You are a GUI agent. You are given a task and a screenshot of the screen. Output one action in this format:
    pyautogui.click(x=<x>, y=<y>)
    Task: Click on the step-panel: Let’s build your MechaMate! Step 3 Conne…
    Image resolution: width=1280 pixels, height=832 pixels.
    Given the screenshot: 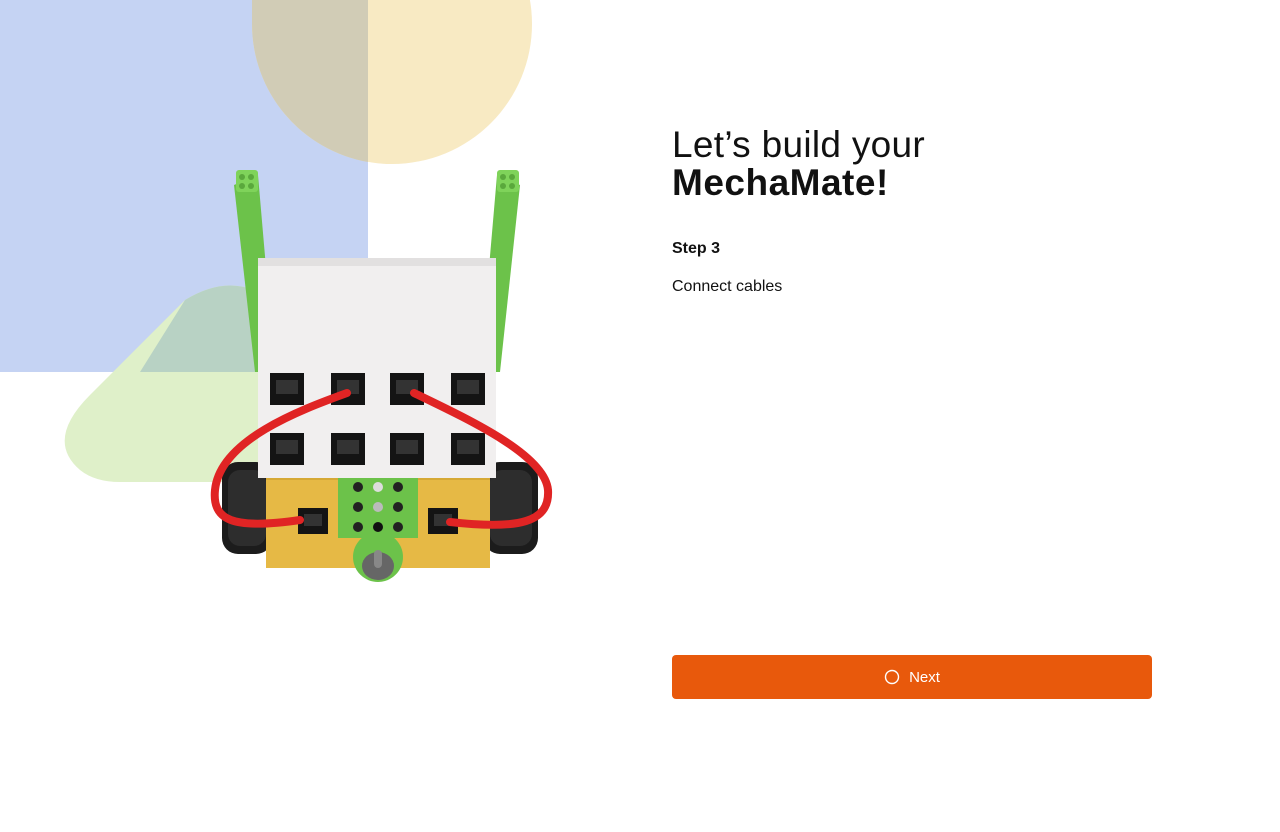 What is the action you would take?
    pyautogui.click(x=912, y=211)
    